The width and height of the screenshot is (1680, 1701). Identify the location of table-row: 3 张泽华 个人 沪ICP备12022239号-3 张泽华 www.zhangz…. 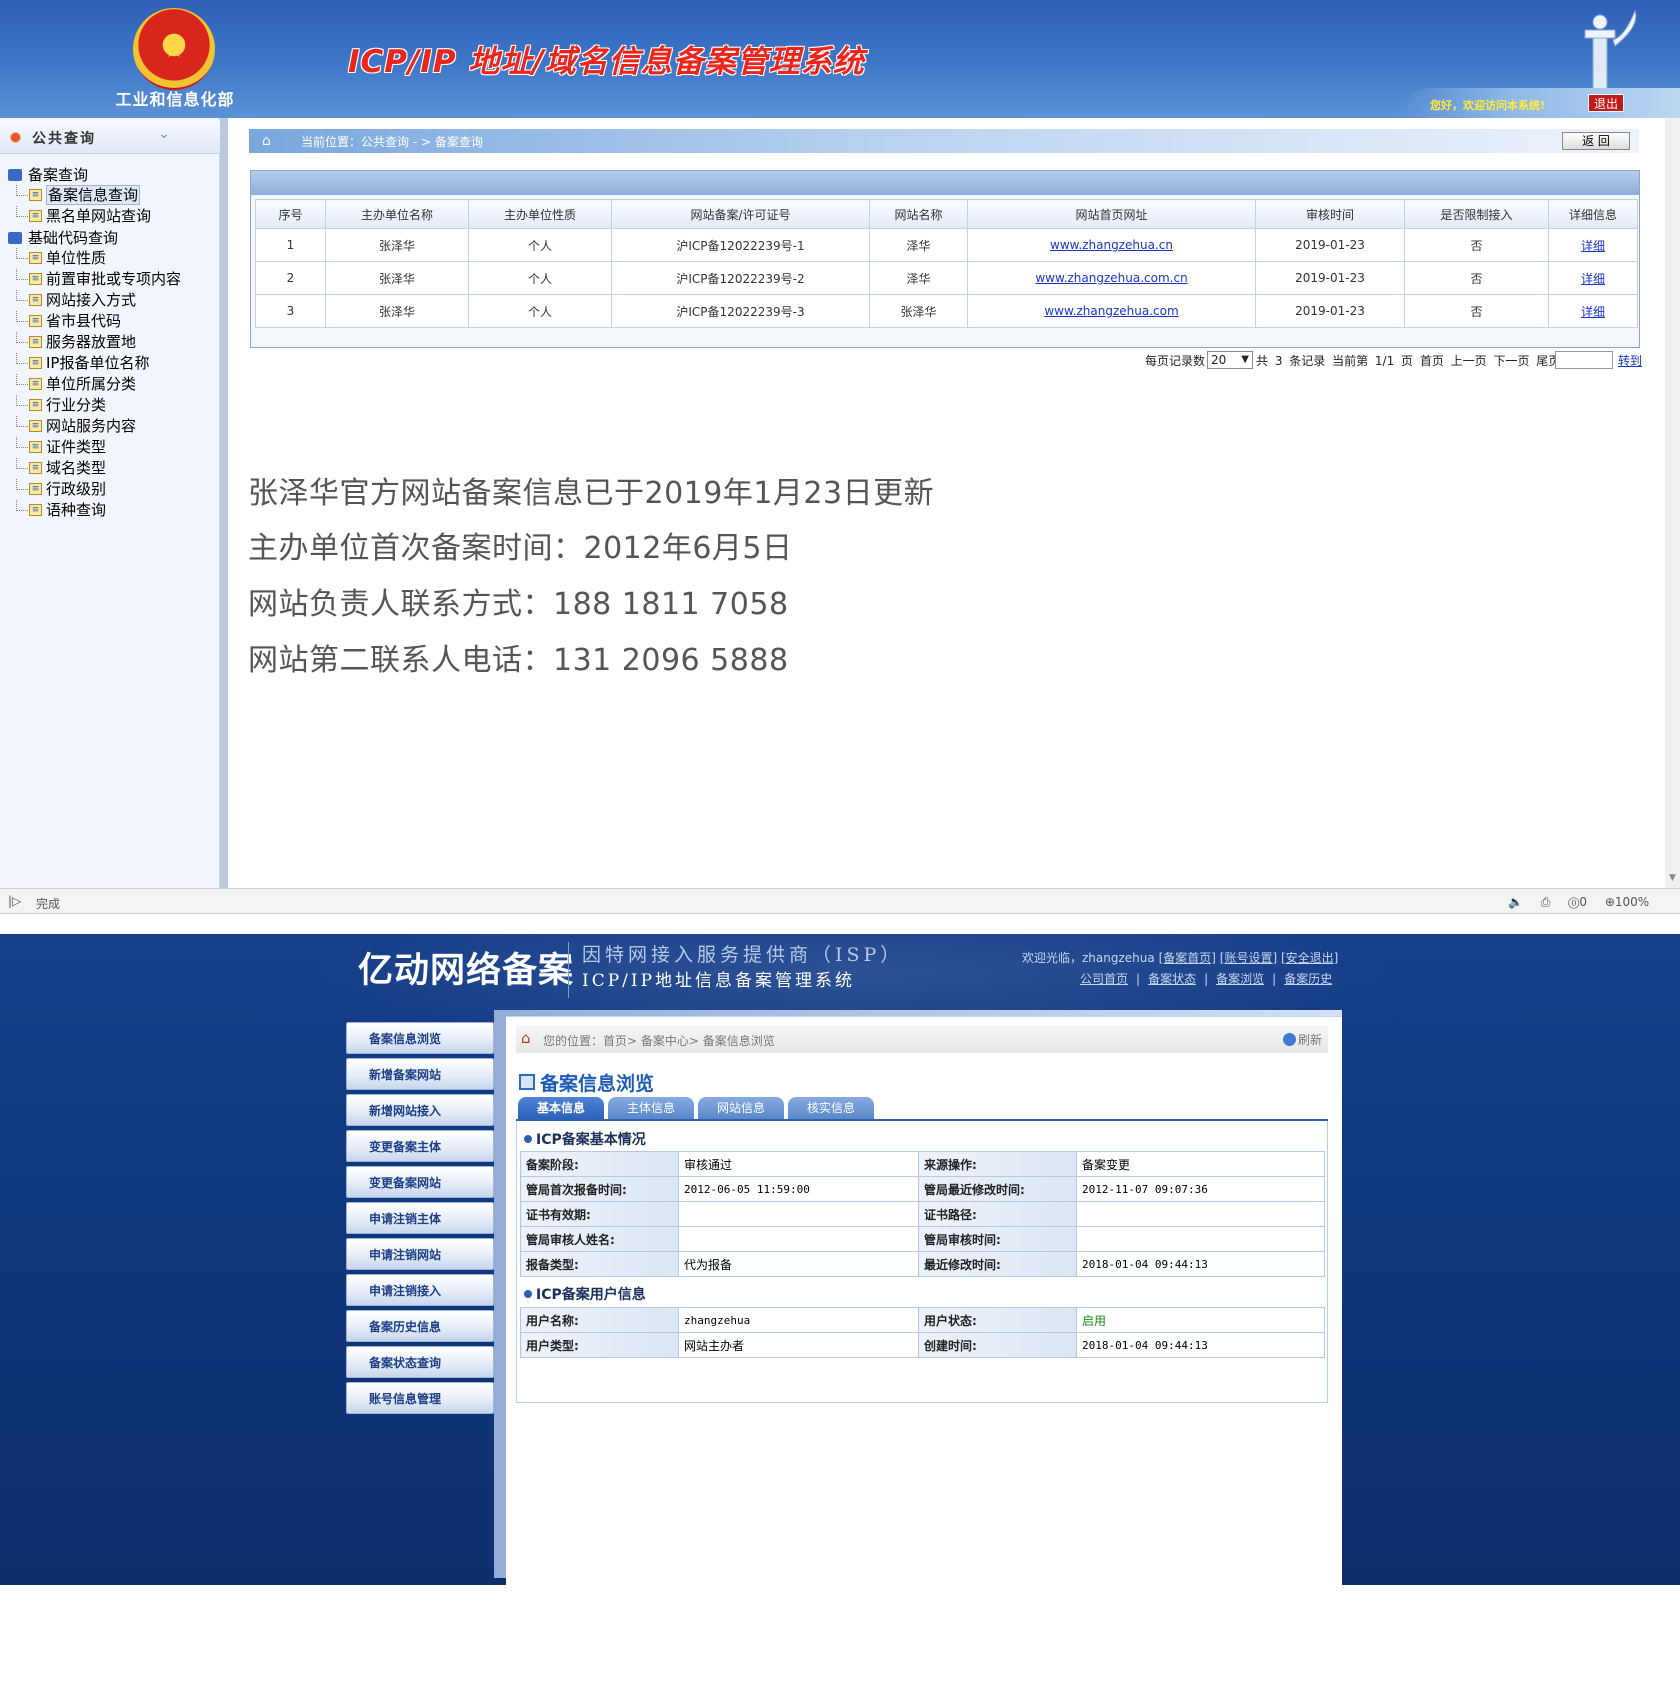
(946, 311).